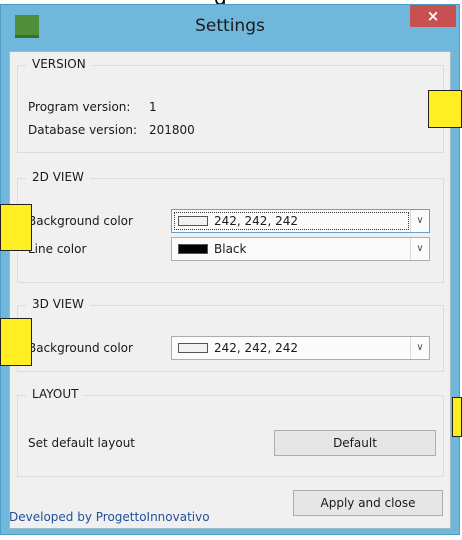 The width and height of the screenshot is (462, 540). I want to click on annotation-marker-3d-view, so click(16, 342).